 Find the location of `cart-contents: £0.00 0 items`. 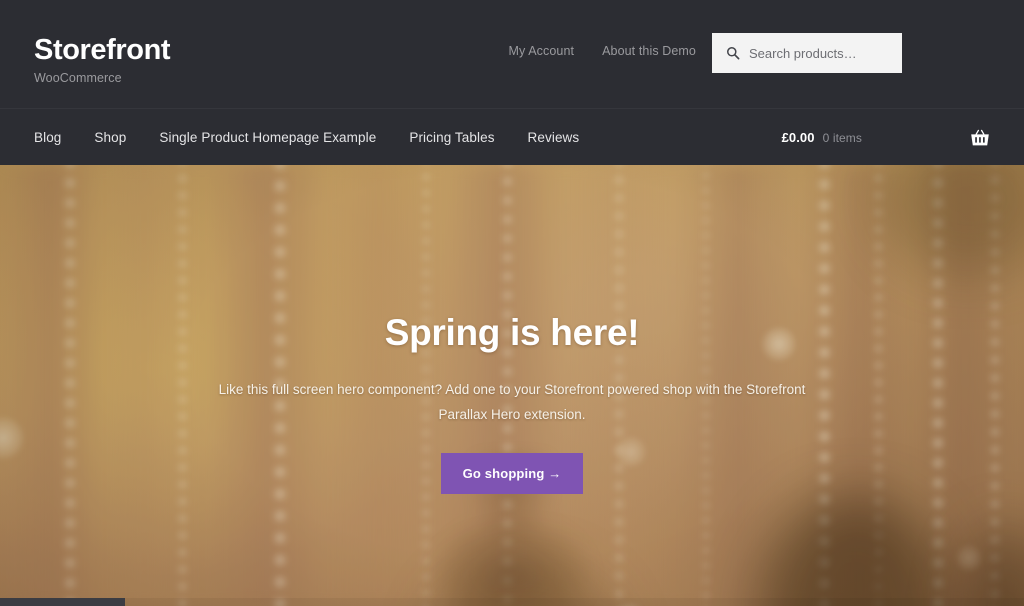

cart-contents: £0.00 0 items is located at coordinates (822, 137).